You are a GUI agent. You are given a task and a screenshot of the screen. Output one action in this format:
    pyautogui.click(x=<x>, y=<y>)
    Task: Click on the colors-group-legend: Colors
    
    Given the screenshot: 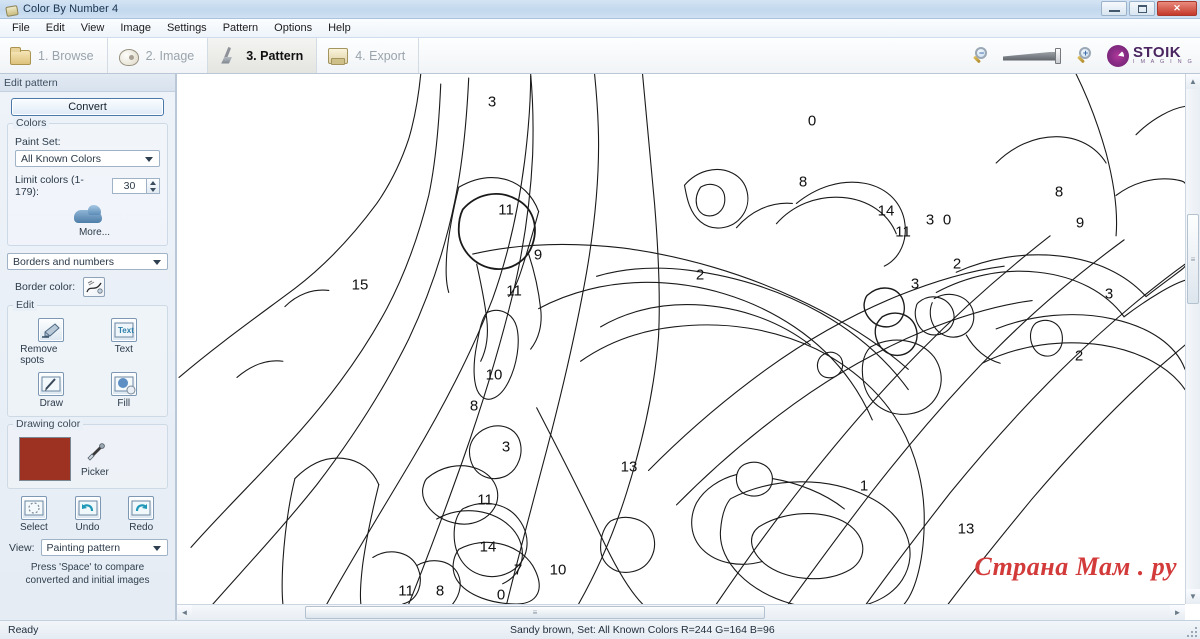 What is the action you would take?
    pyautogui.click(x=31, y=123)
    